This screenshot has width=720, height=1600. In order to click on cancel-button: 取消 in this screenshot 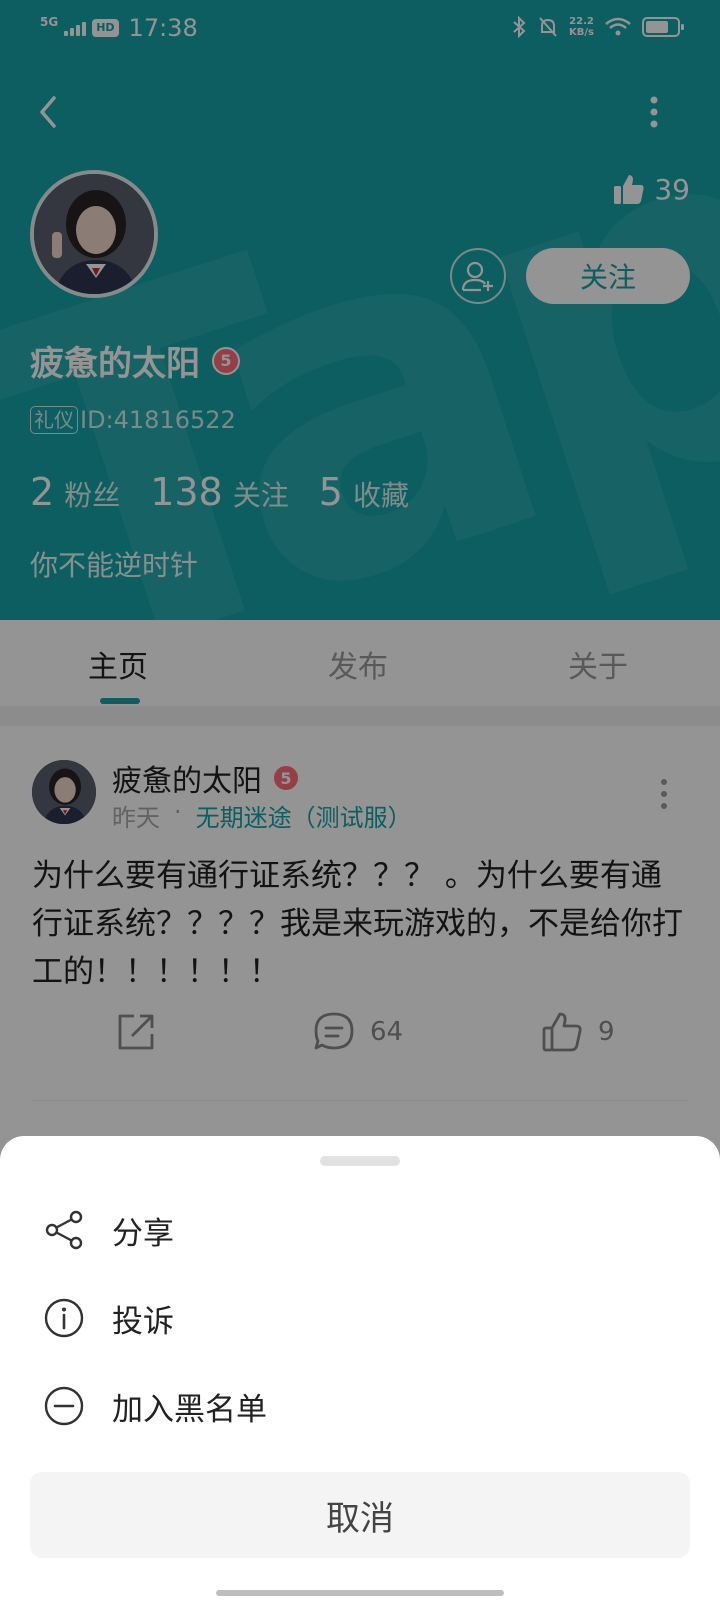, I will do `click(360, 1515)`.